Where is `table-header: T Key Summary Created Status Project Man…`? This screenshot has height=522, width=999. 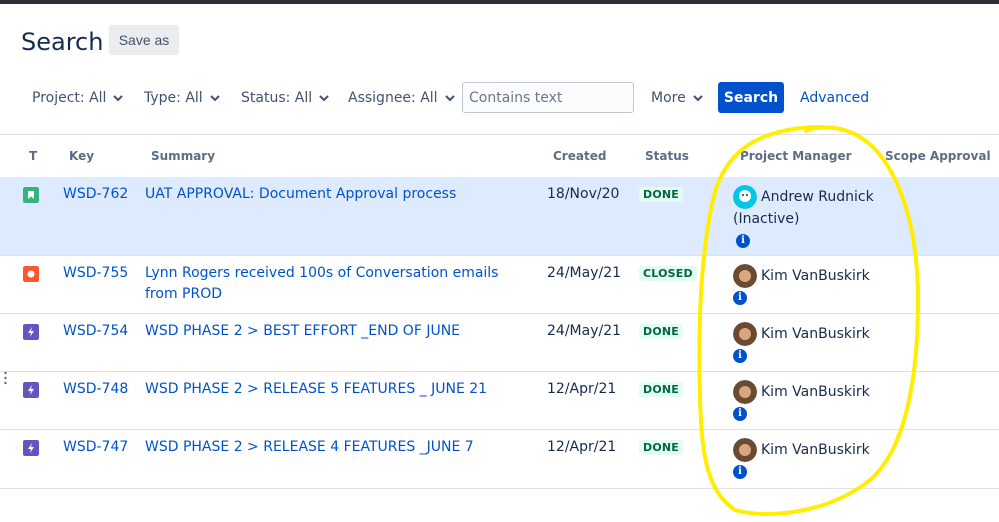 table-header: T Key Summary Created Status Project Man… is located at coordinates (499, 156).